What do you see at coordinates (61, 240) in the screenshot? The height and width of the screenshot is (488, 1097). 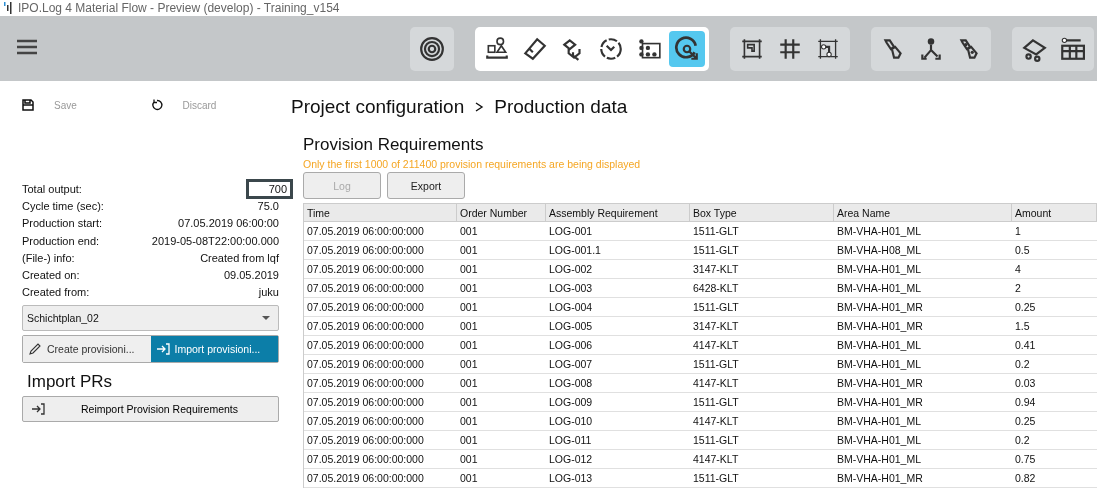 I see `info-label: Production end:` at bounding box center [61, 240].